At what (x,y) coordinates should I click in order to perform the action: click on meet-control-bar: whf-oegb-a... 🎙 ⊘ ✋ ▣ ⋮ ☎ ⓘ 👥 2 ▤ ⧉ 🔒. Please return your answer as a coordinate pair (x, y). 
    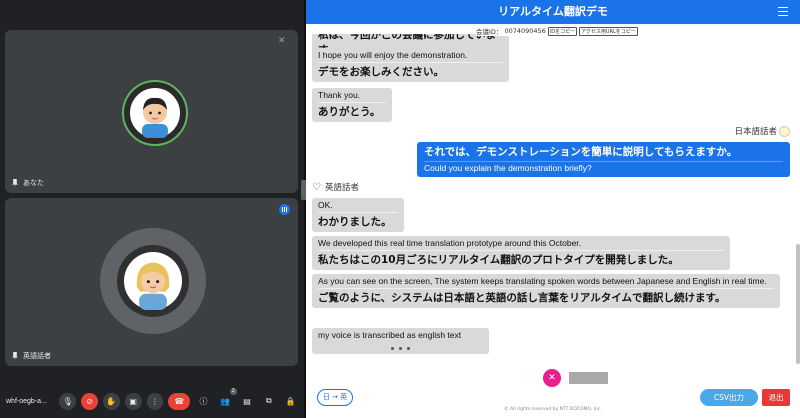
    Looking at the image, I should click on (152, 401).